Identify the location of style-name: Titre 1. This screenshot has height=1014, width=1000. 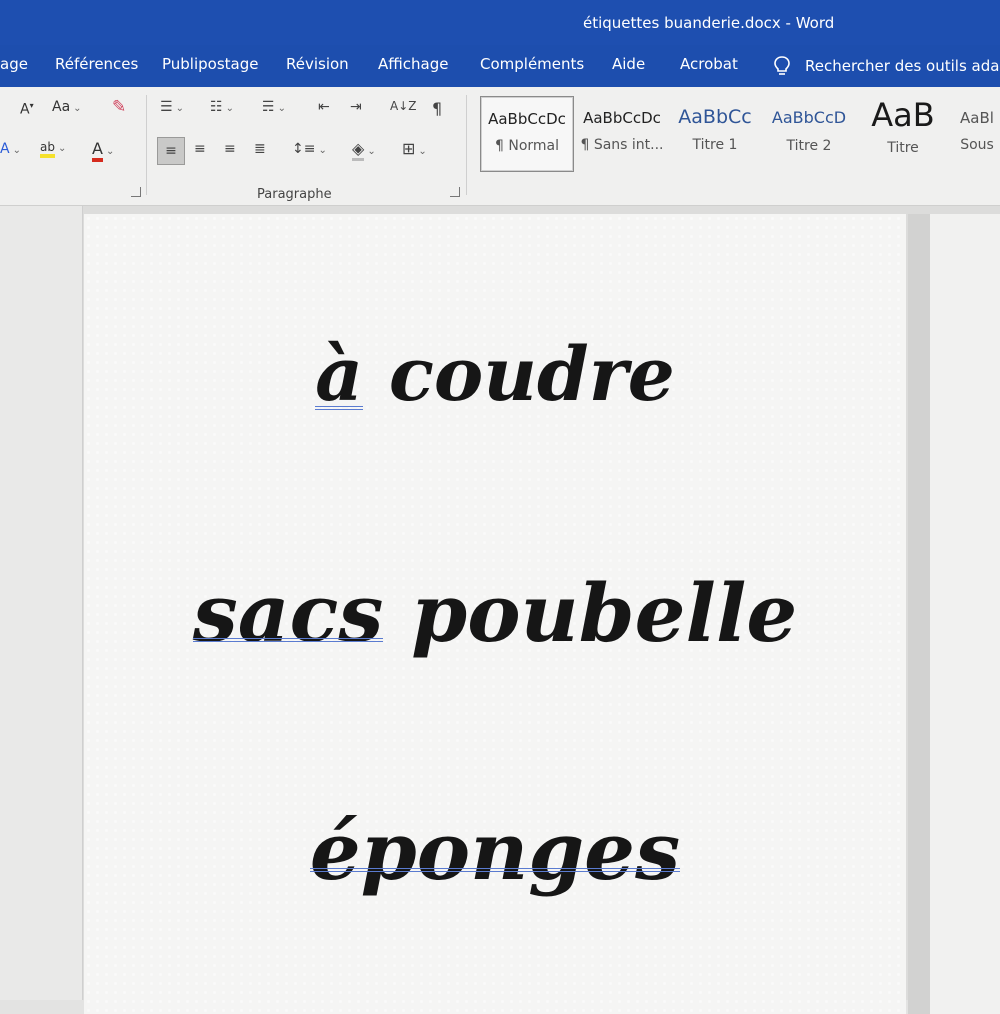
(715, 145).